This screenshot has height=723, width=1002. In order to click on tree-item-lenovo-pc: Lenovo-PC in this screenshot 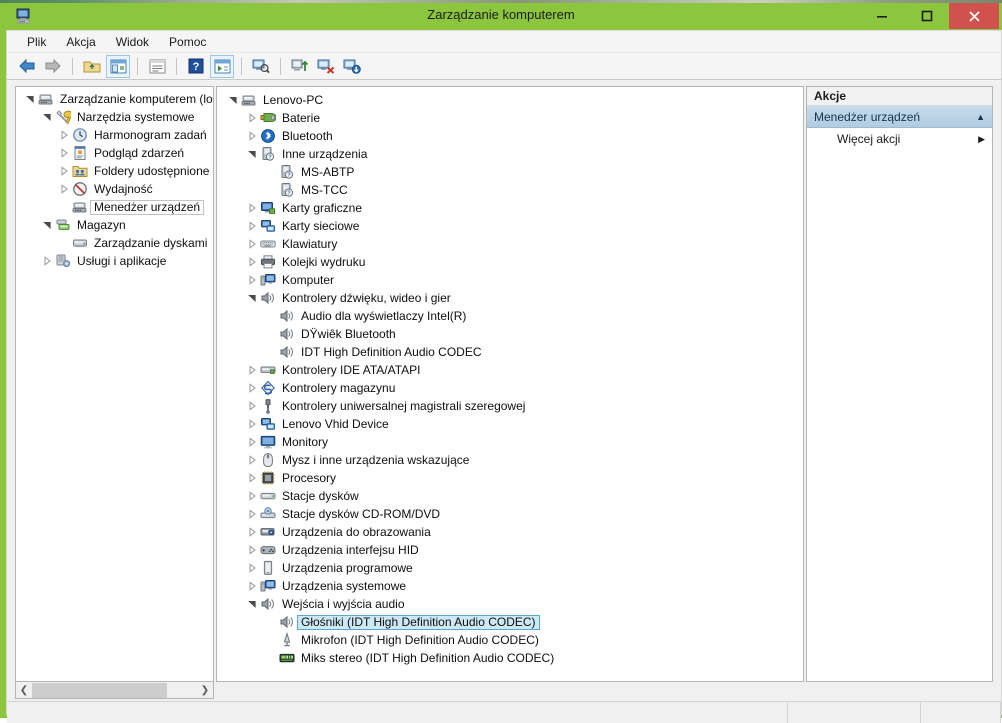, I will do `click(511, 100)`.